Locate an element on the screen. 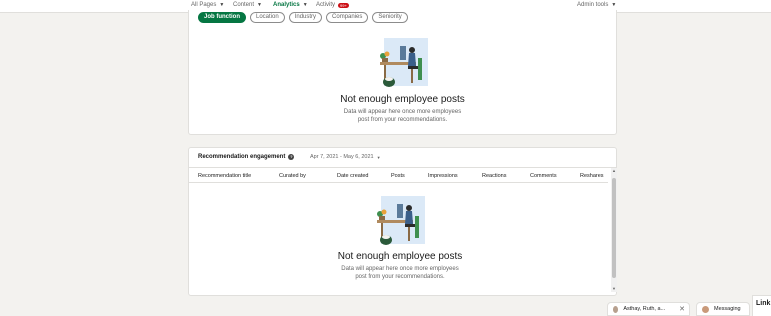 The image size is (771, 316). side-panel: Link is located at coordinates (761, 305).